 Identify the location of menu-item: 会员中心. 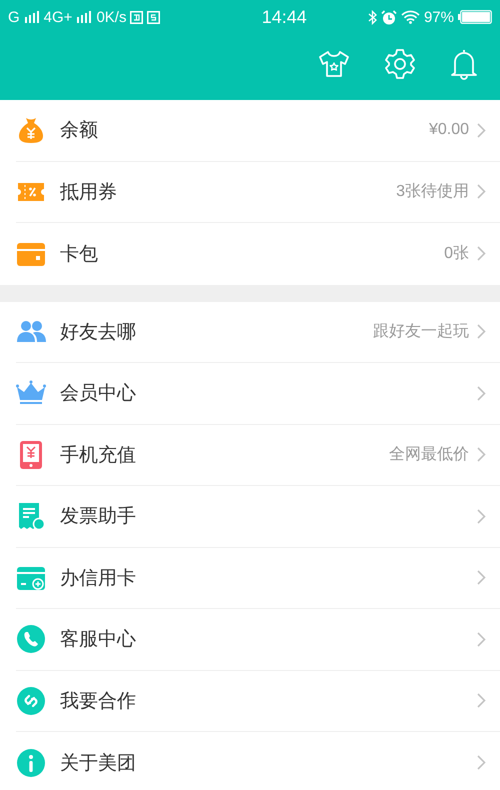
(258, 393).